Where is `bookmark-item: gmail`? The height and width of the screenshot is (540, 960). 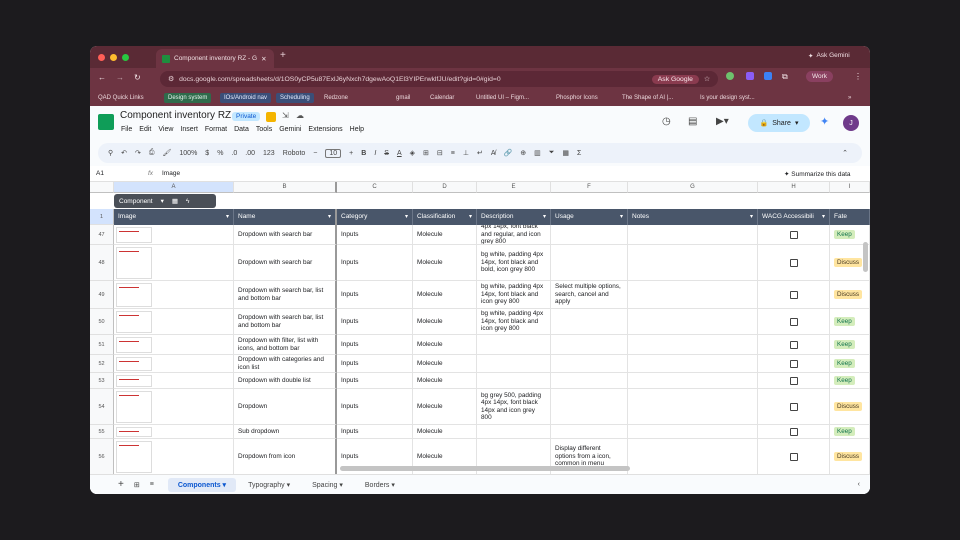 bookmark-item: gmail is located at coordinates (403, 98).